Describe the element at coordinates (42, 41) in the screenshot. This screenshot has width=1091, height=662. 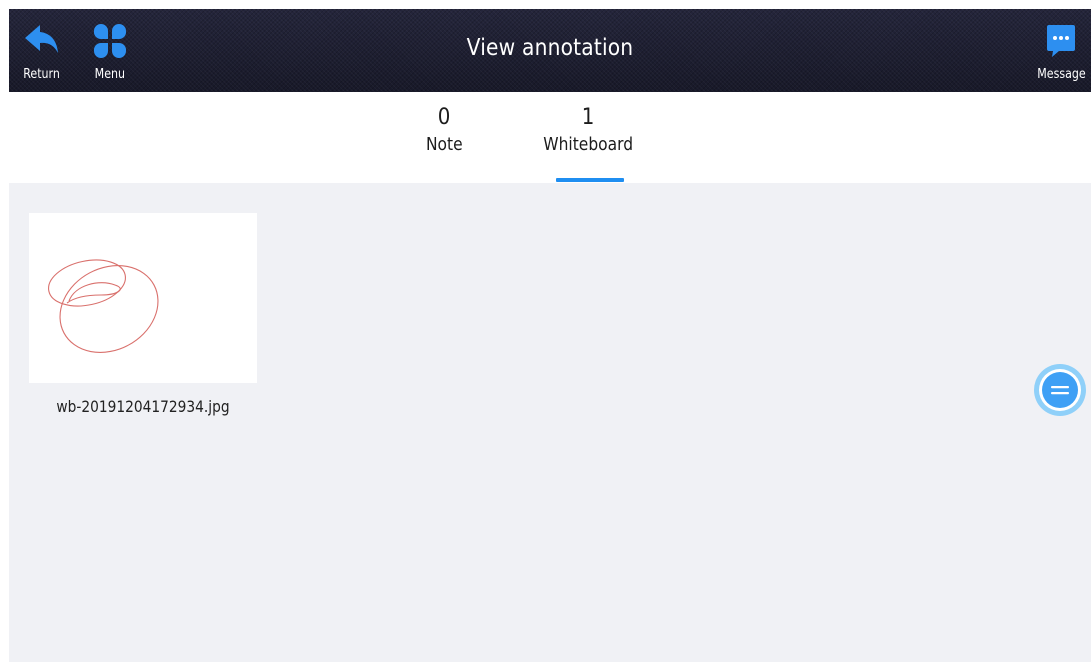
I see `return-arrow-icon` at that location.